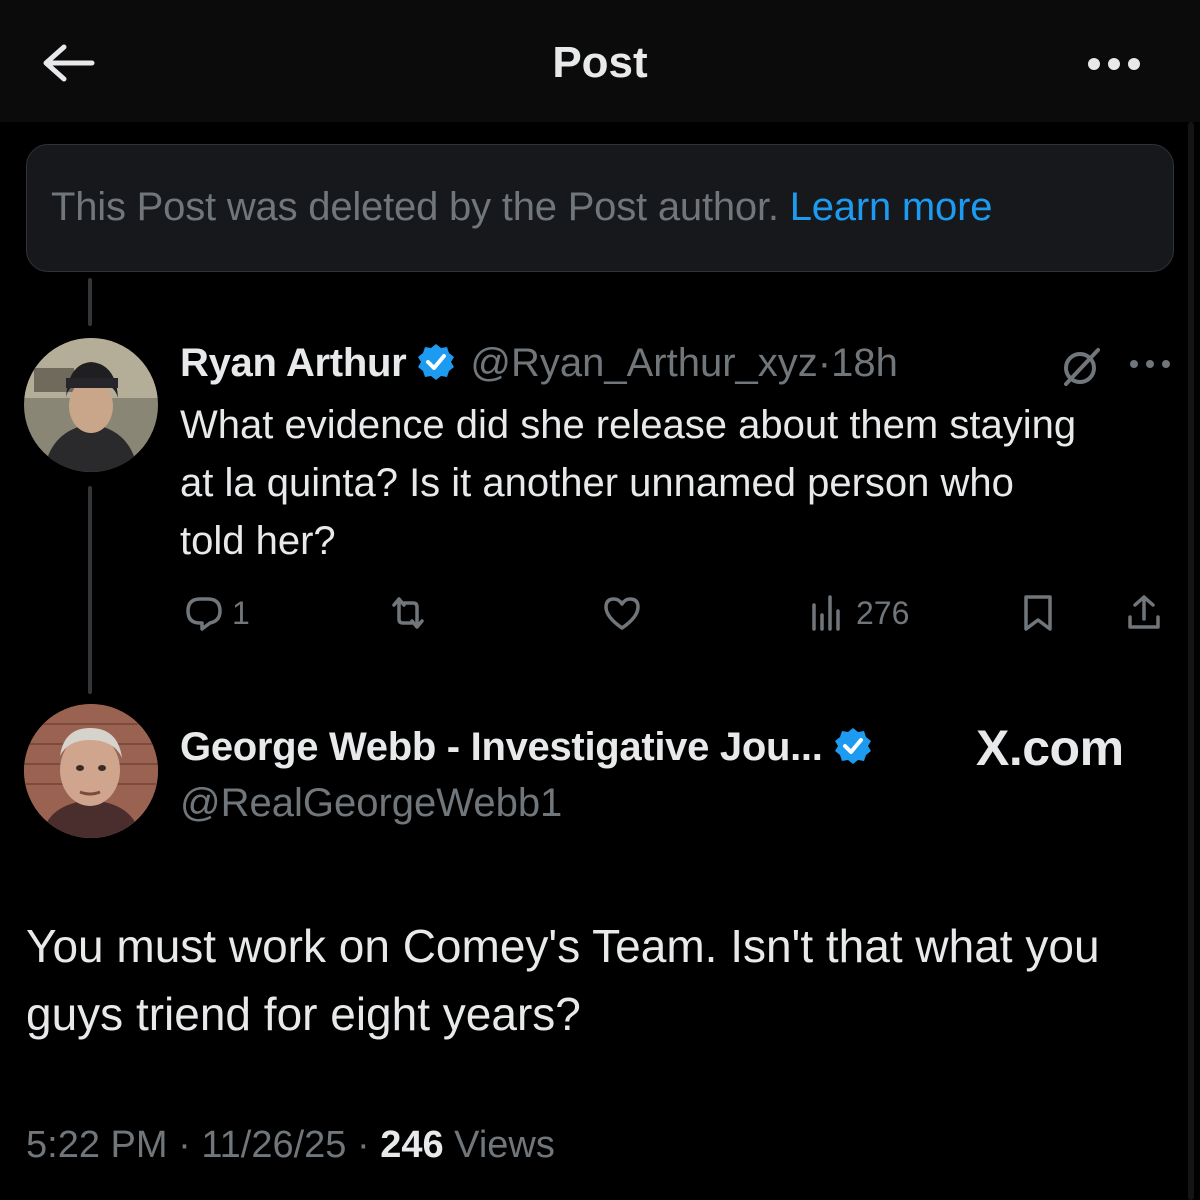 This screenshot has height=1200, width=1200. I want to click on reply-icon, so click(204, 614).